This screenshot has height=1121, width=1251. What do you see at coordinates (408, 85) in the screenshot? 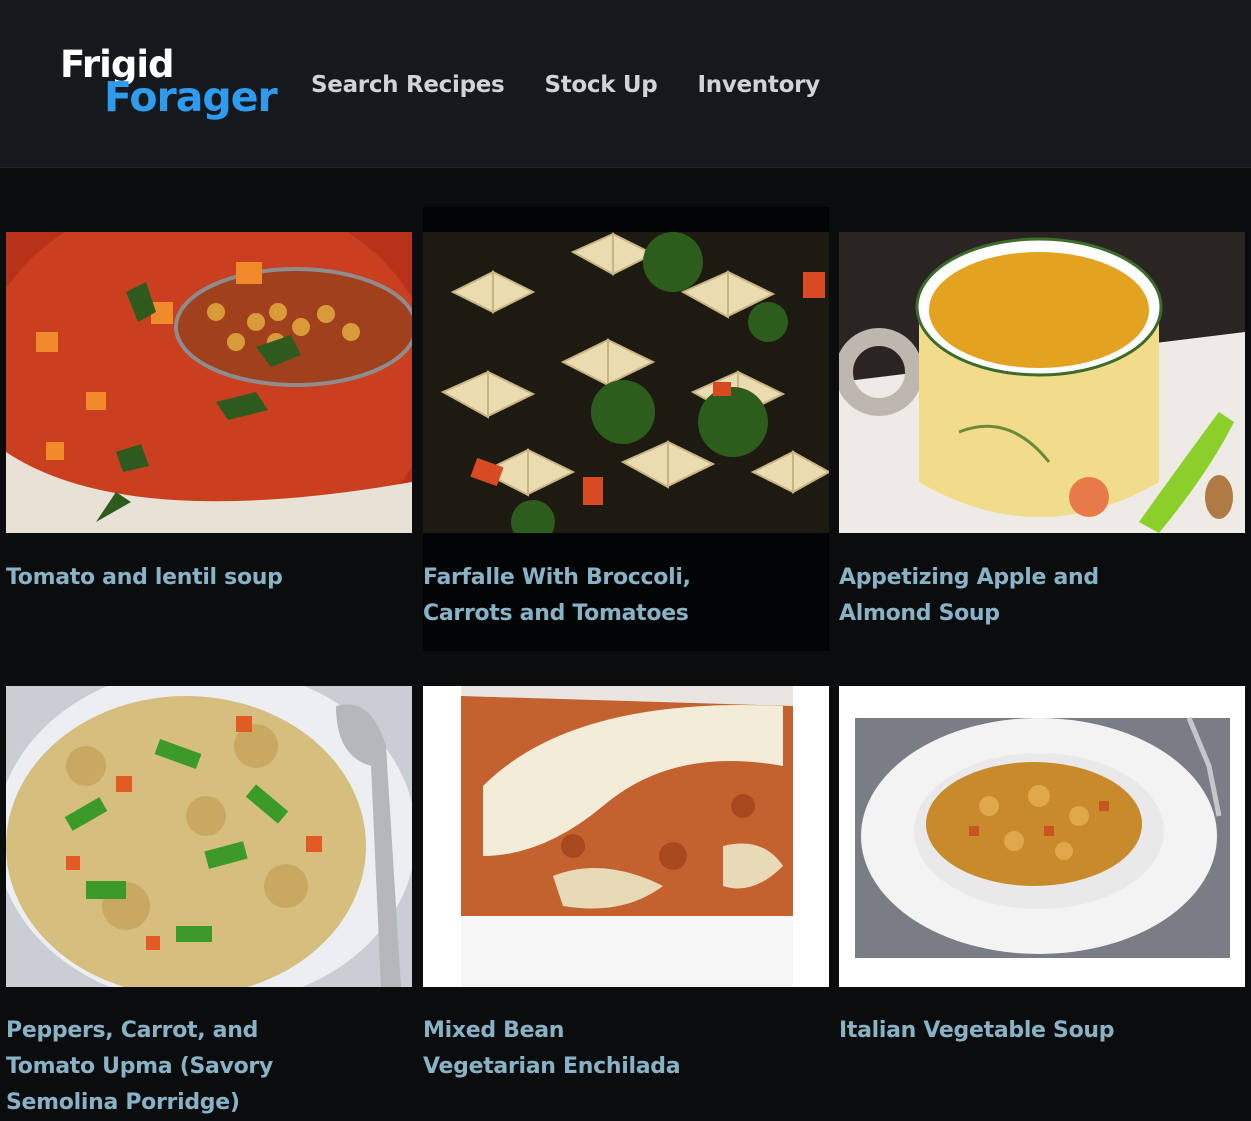
I see `nav-search-recipes: Search Recipes` at bounding box center [408, 85].